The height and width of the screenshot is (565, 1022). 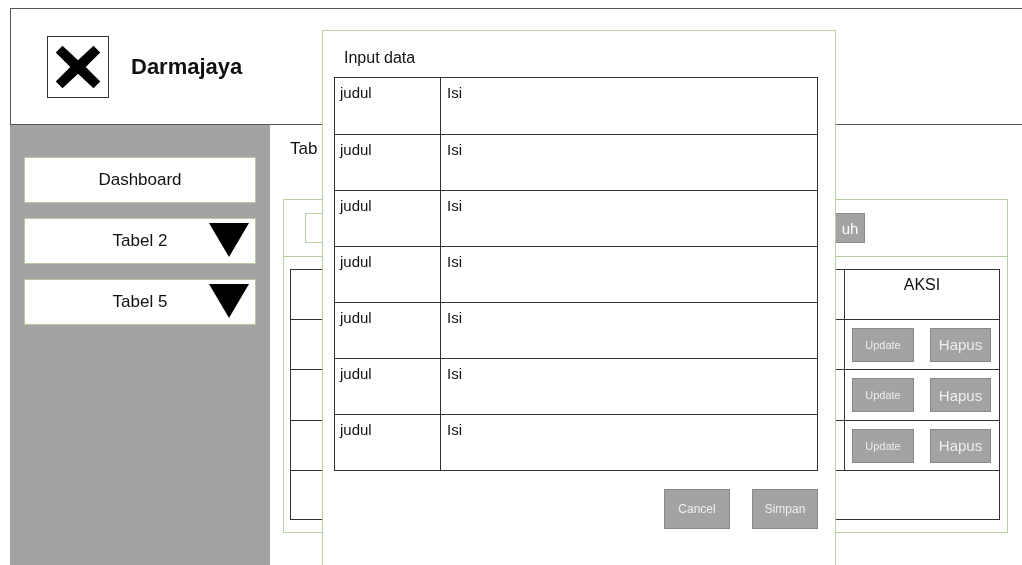 I want to click on column-header: AKSI, so click(x=922, y=285).